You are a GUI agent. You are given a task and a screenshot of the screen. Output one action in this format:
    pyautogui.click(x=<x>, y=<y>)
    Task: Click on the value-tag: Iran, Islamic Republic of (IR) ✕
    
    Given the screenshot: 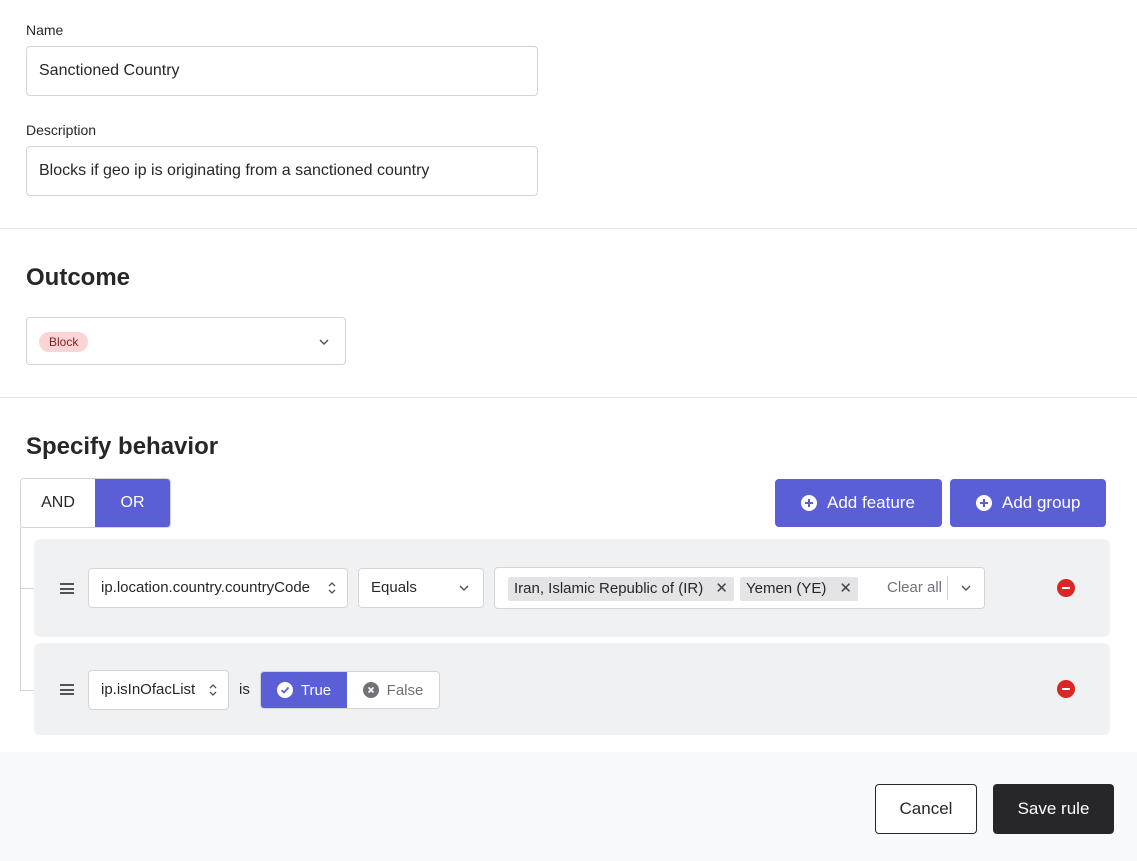 What is the action you would take?
    pyautogui.click(x=621, y=589)
    